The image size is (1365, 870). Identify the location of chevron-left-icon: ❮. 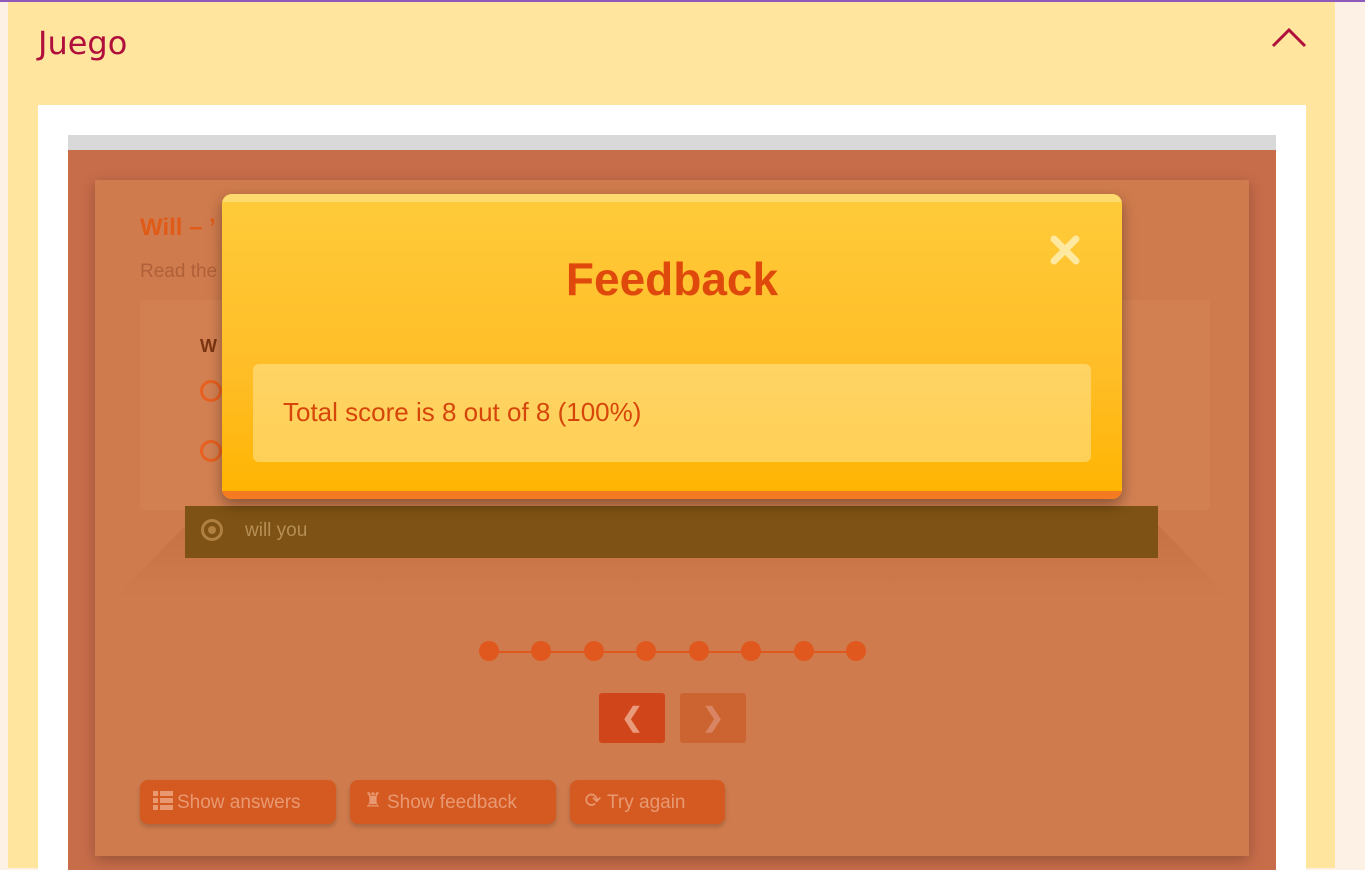
(632, 717).